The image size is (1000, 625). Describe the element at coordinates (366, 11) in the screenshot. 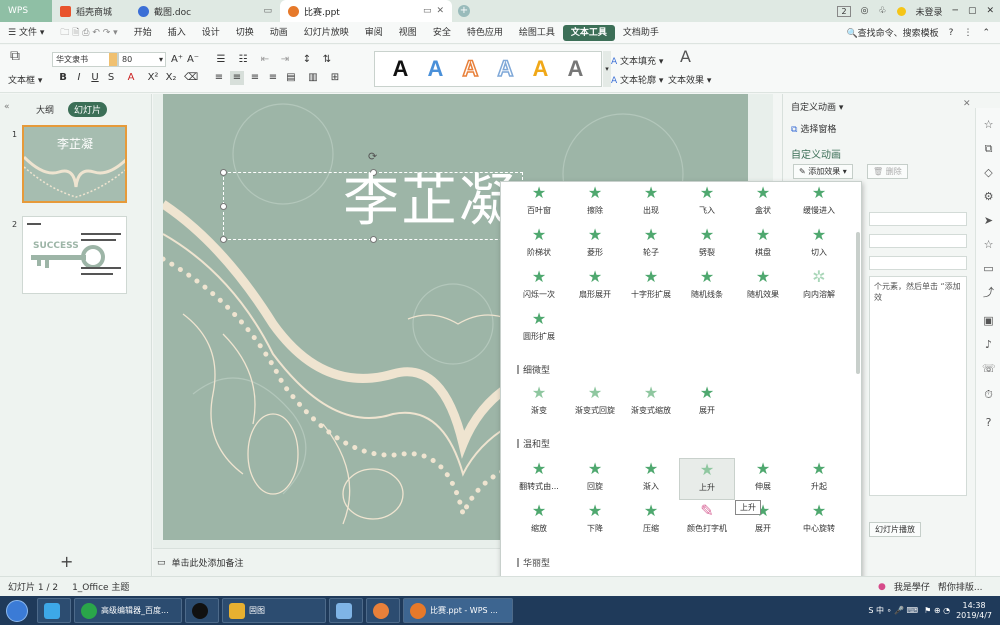

I see `tab-ppt: 比赛.ppt ▭ ✕` at that location.